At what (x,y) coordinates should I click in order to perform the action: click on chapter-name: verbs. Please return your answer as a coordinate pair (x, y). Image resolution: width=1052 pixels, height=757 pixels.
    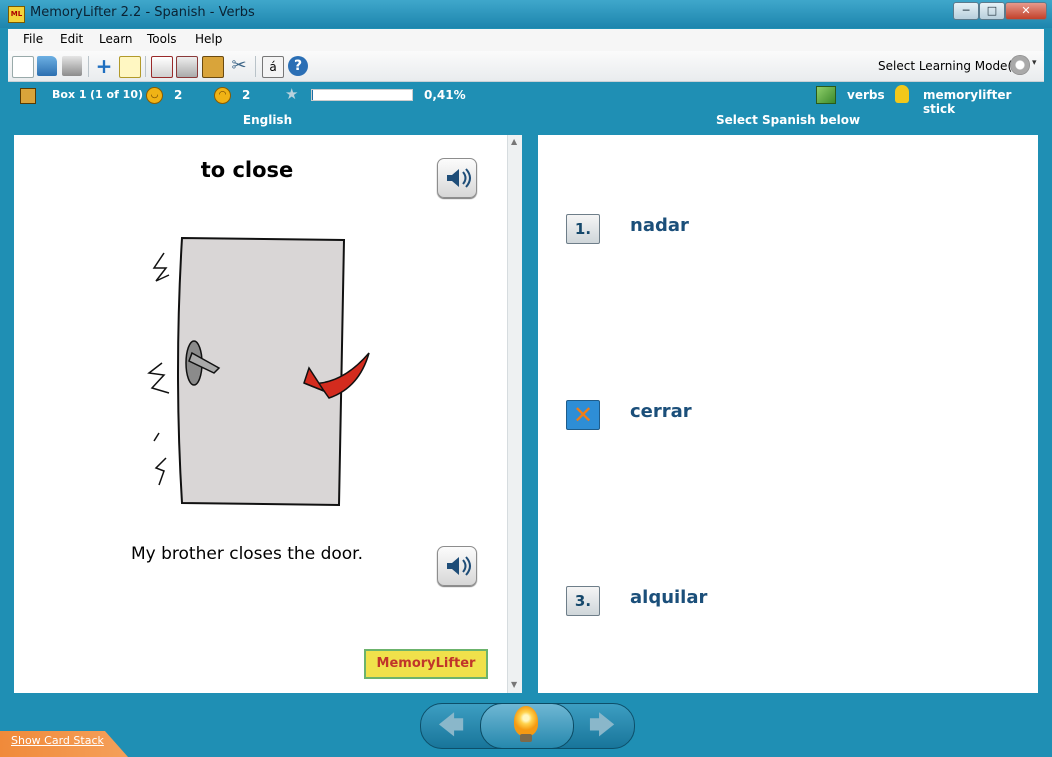
    Looking at the image, I should click on (866, 95).